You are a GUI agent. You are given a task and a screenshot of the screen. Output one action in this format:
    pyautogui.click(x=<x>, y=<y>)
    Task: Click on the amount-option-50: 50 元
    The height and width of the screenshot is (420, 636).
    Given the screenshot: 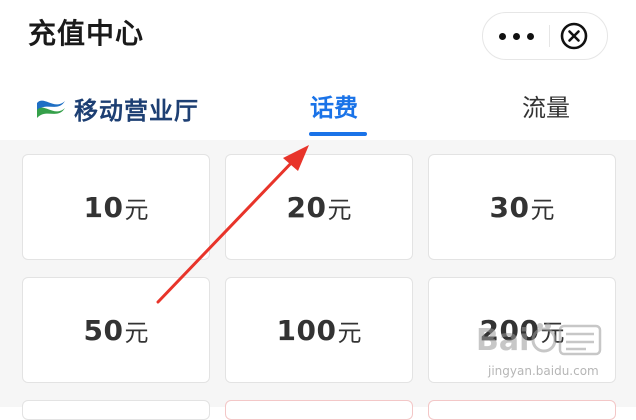 What is the action you would take?
    pyautogui.click(x=116, y=330)
    